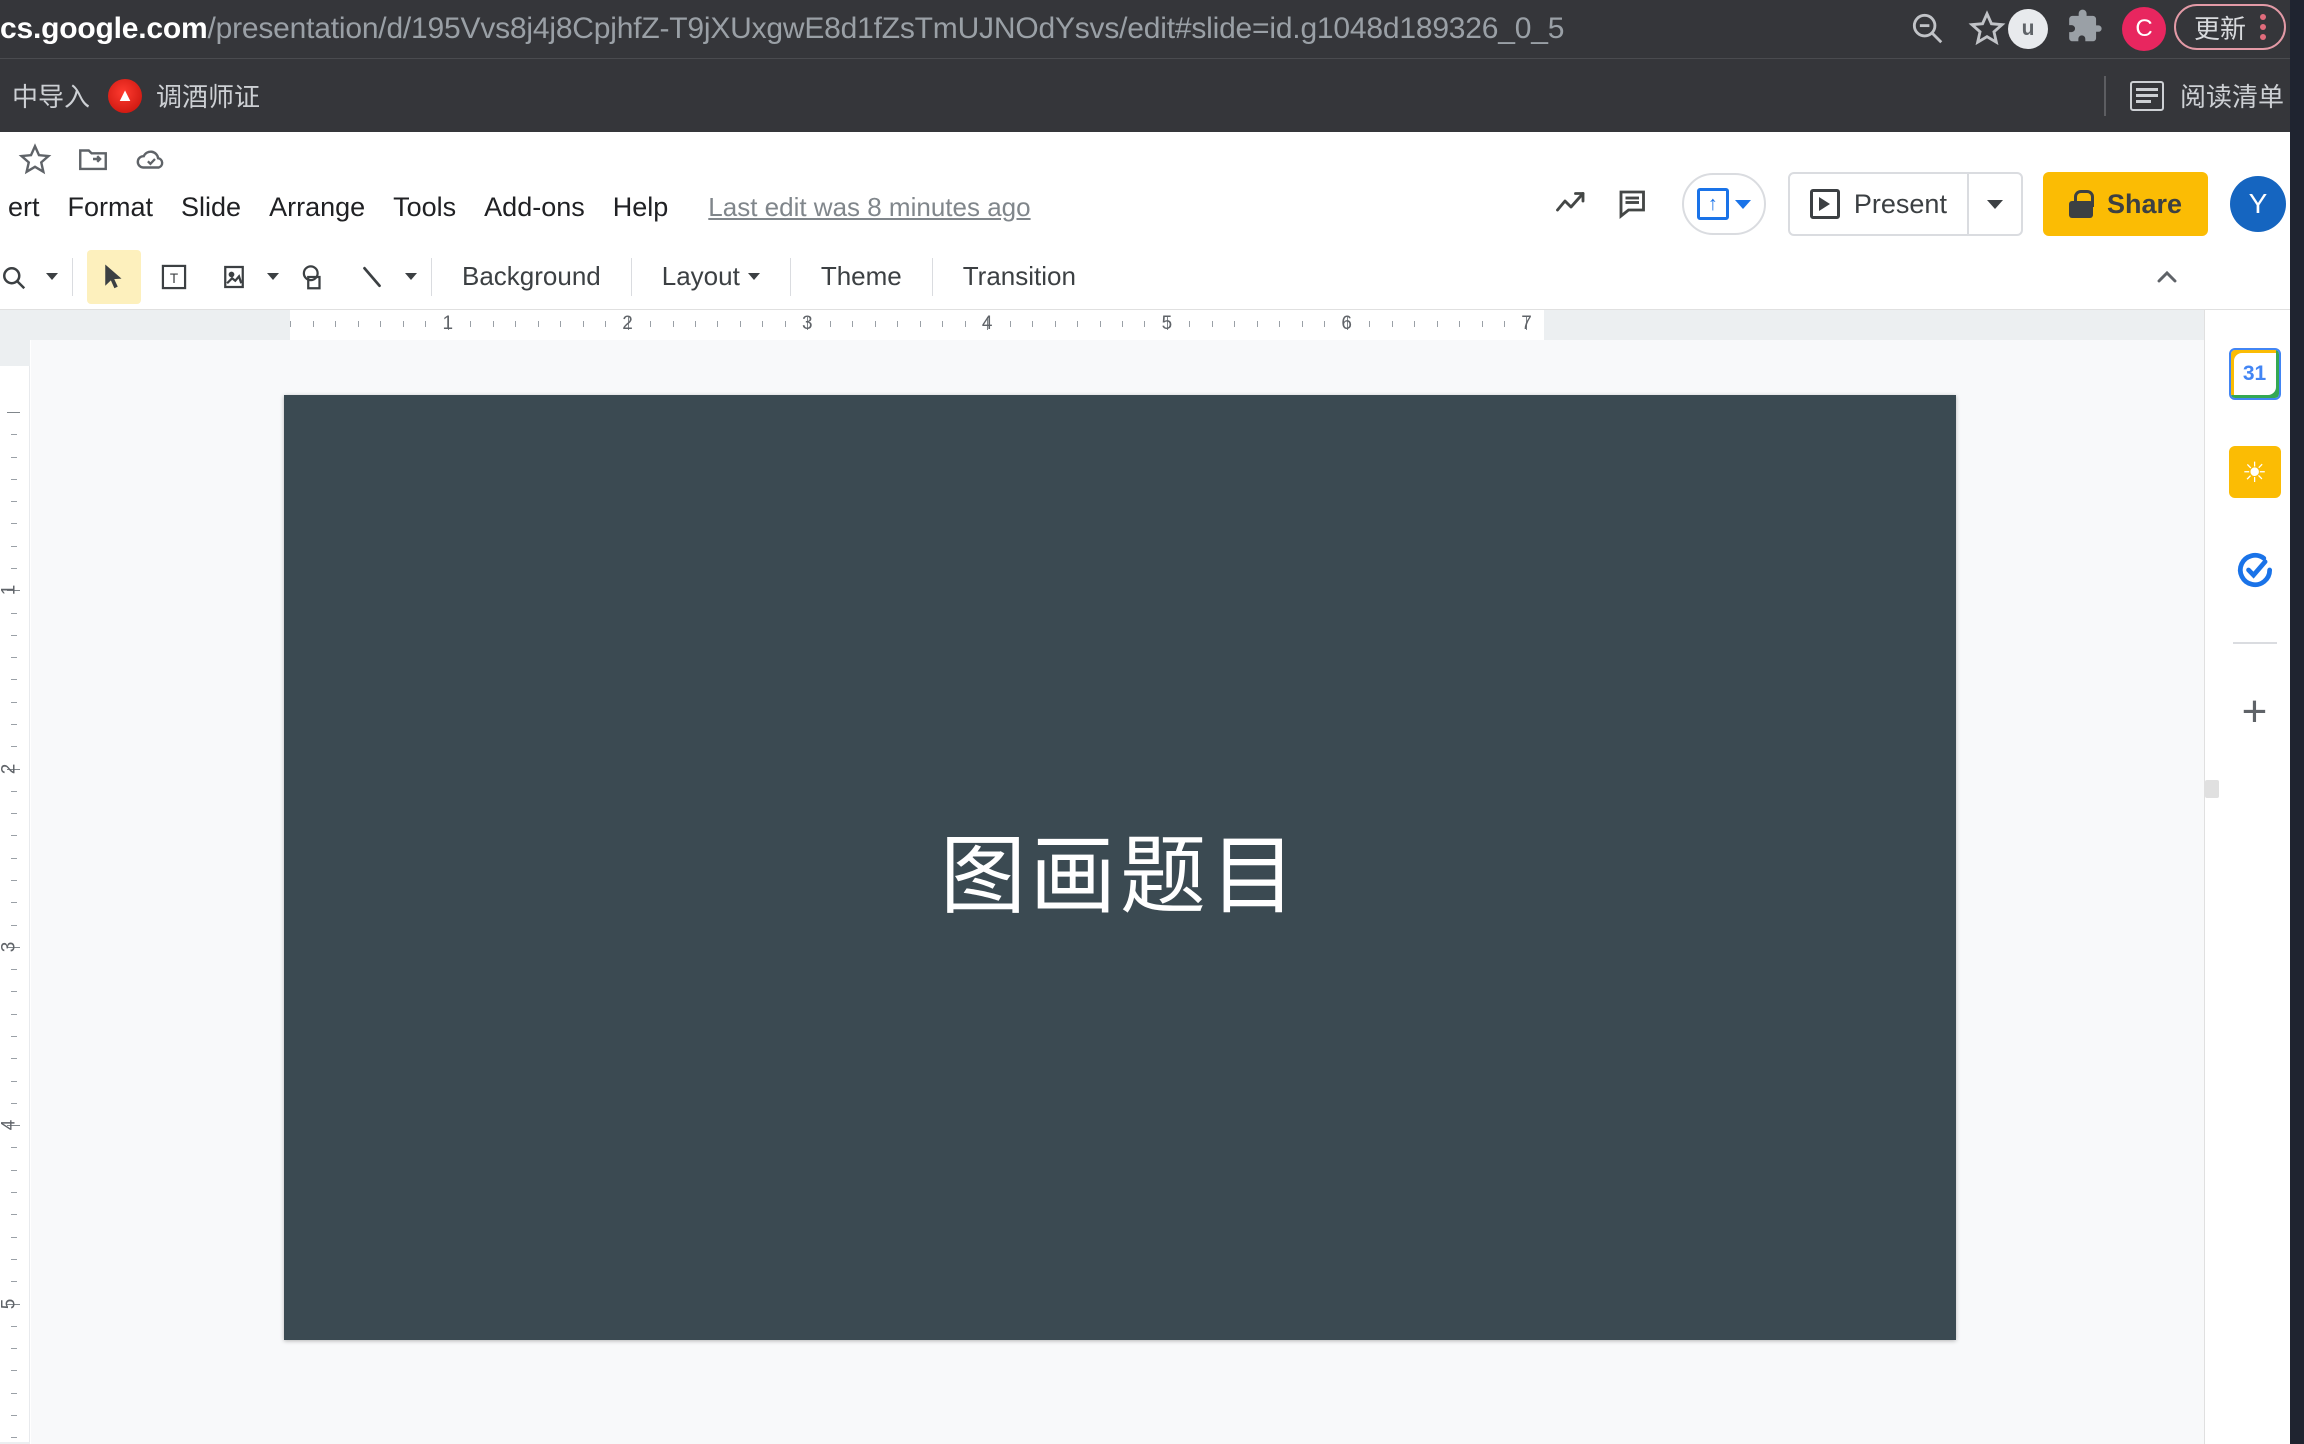 The image size is (2304, 1444). What do you see at coordinates (2297, 722) in the screenshot?
I see `window-edge` at bounding box center [2297, 722].